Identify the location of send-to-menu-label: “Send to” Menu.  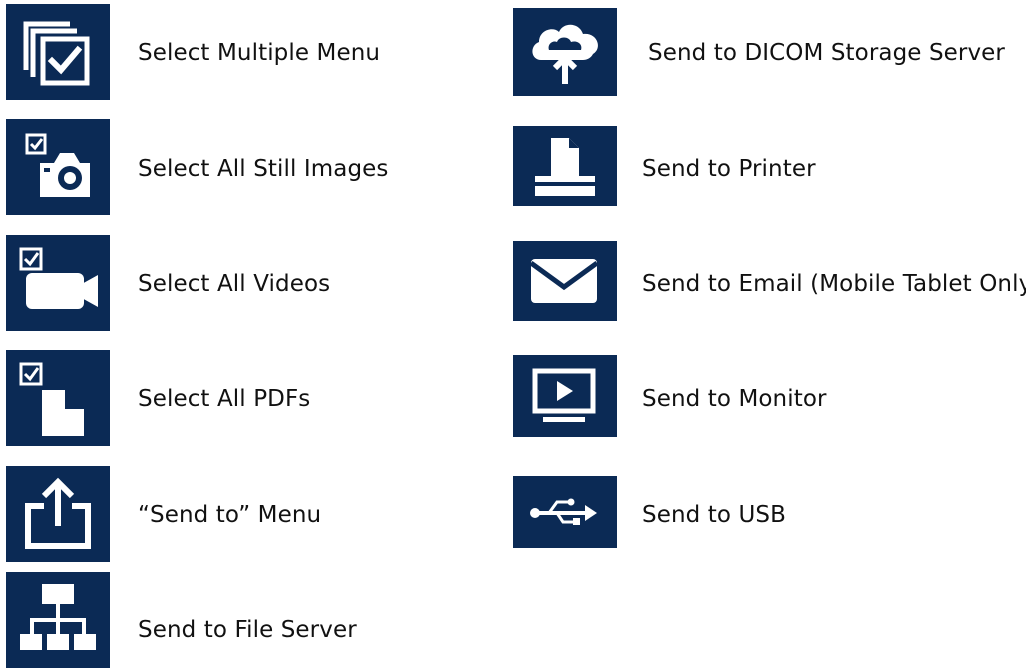
(230, 515).